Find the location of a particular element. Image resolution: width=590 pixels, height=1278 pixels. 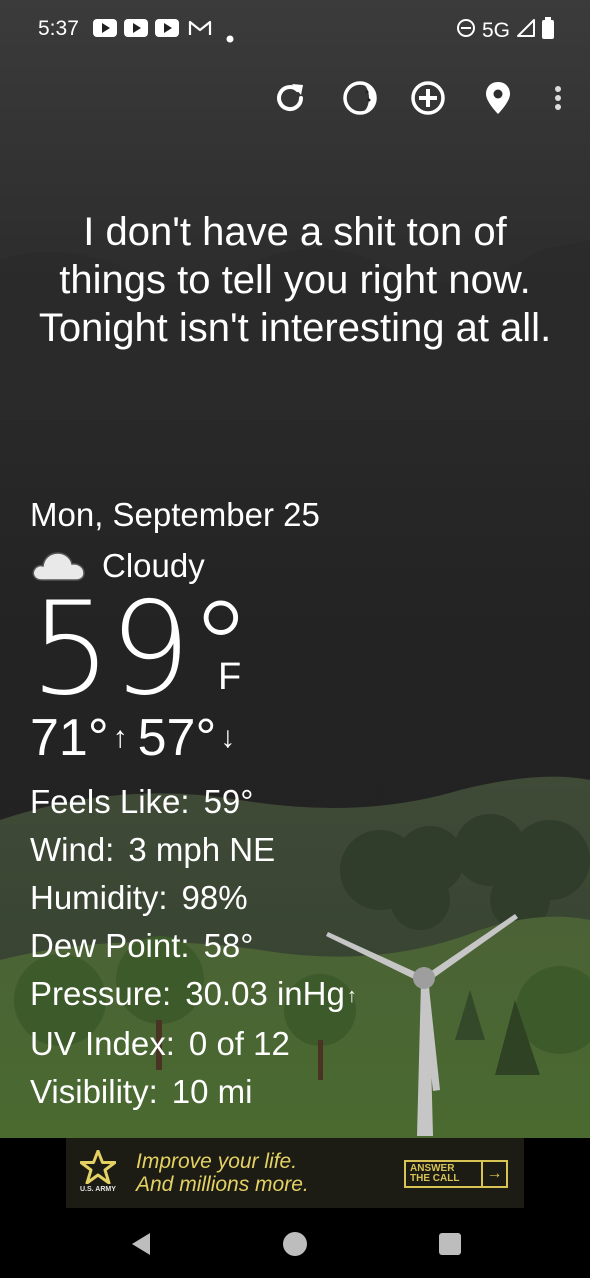

home-icon is located at coordinates (295, 1246).